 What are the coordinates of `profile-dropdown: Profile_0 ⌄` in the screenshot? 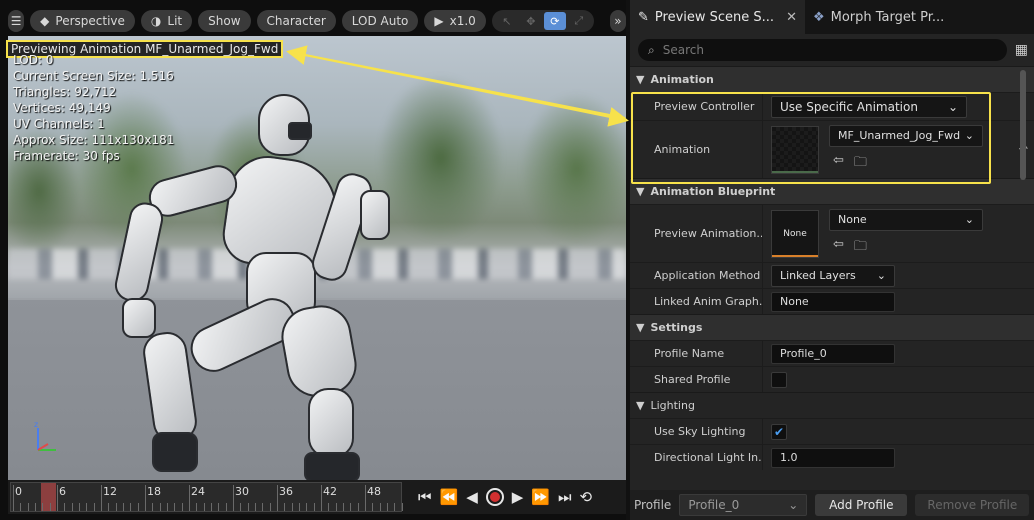 It's located at (743, 505).